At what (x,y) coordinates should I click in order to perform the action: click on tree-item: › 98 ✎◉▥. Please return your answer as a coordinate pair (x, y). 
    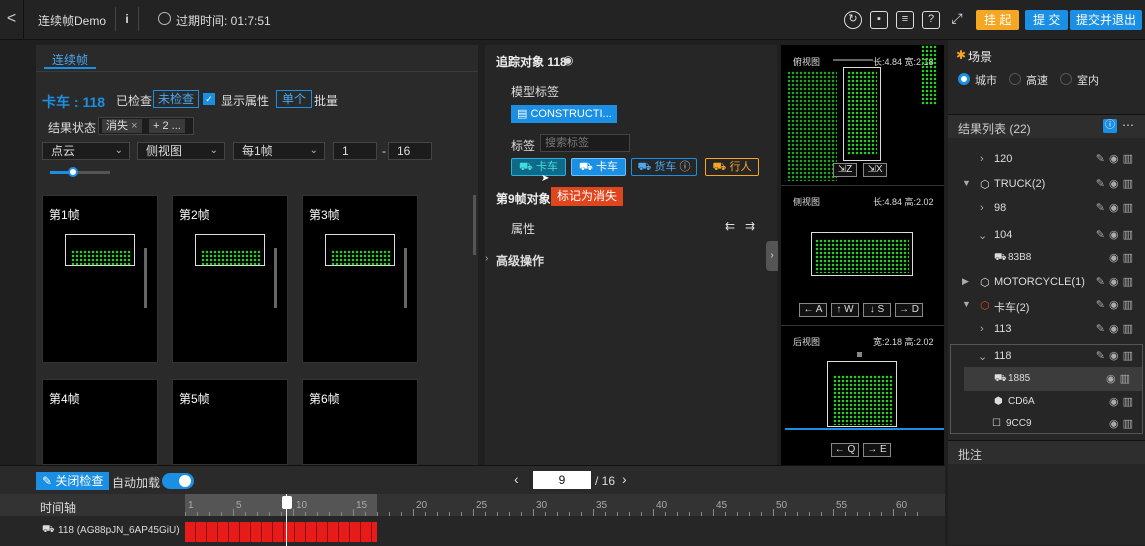
    Looking at the image, I should click on (1046, 208).